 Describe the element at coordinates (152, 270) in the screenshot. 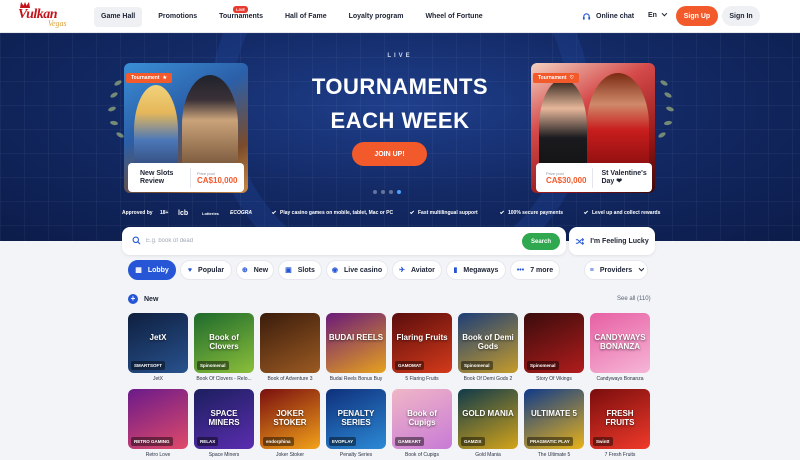

I see `tab-lobby: ▦ Lobby` at that location.